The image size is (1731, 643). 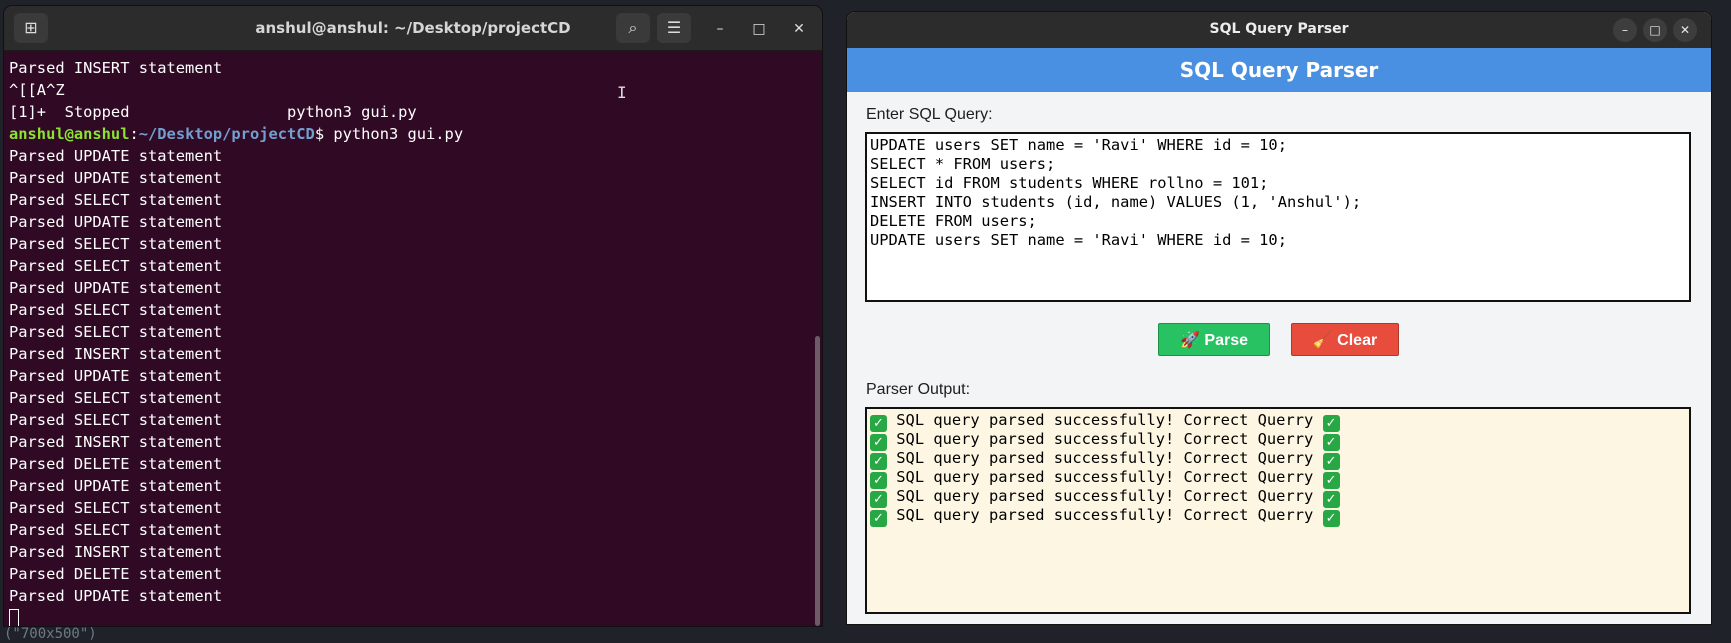 I want to click on text-cursor-icon: I, so click(x=622, y=92).